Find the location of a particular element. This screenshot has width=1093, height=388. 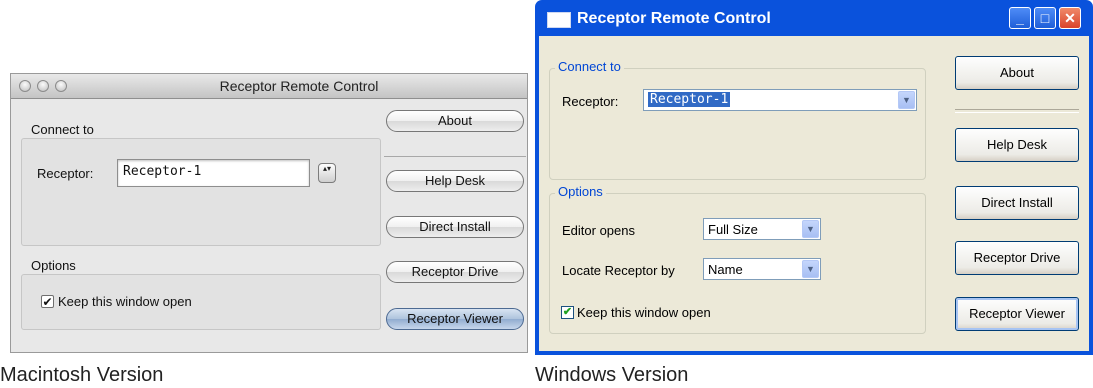

minimize-icon: _ is located at coordinates (1020, 18).